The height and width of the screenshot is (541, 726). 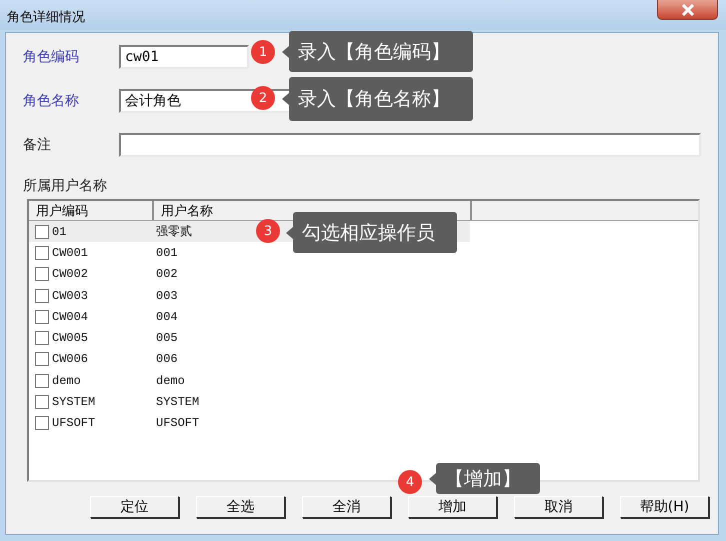 I want to click on table-cell-text: CW004, so click(x=71, y=317).